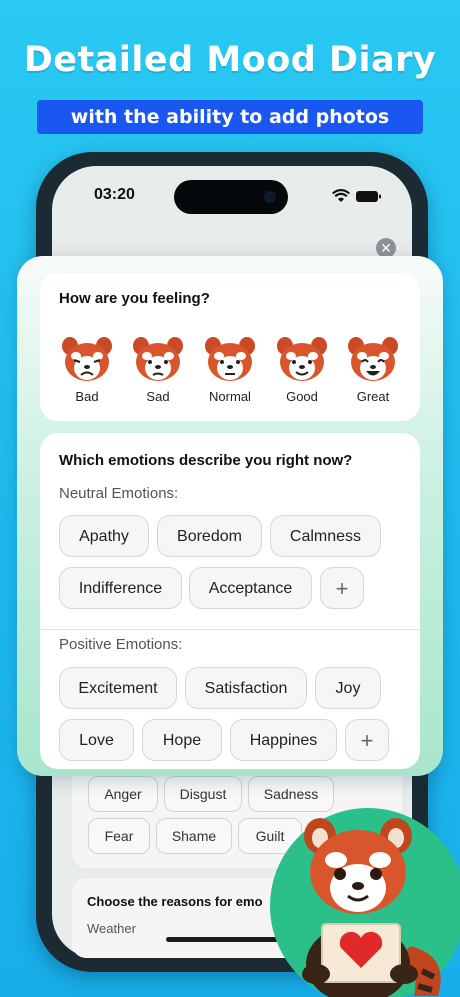  Describe the element at coordinates (119, 836) in the screenshot. I see `negative-chip-fear: Fear` at that location.